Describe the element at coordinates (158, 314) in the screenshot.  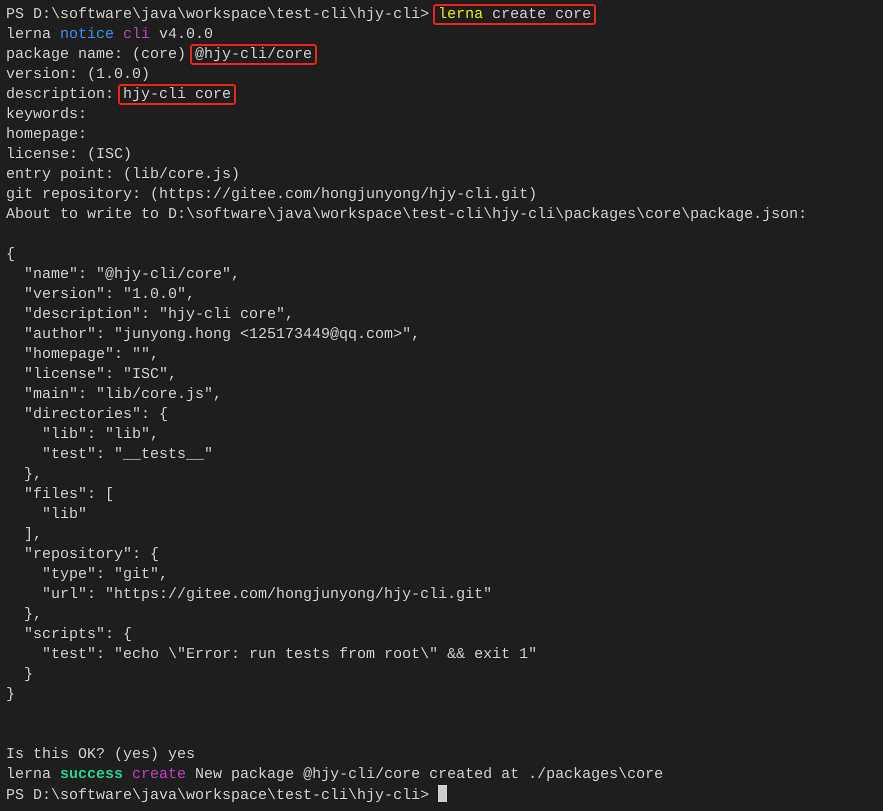
I see `output-text: "description": "hjy-cli core",` at that location.